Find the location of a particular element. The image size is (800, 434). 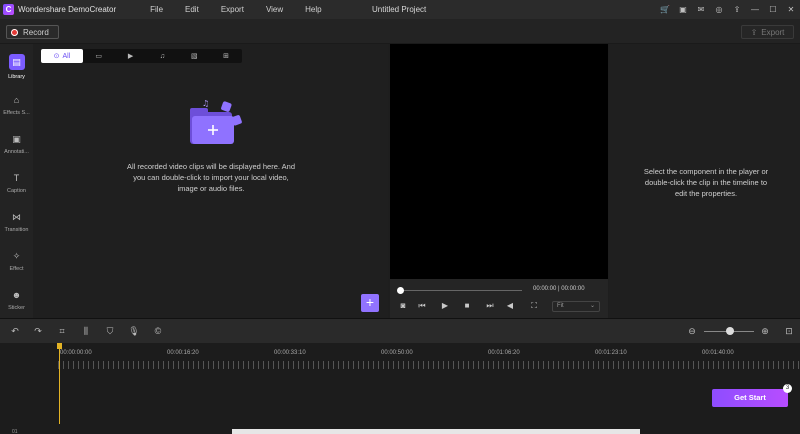

shield-icon: ⛉ is located at coordinates (110, 331).